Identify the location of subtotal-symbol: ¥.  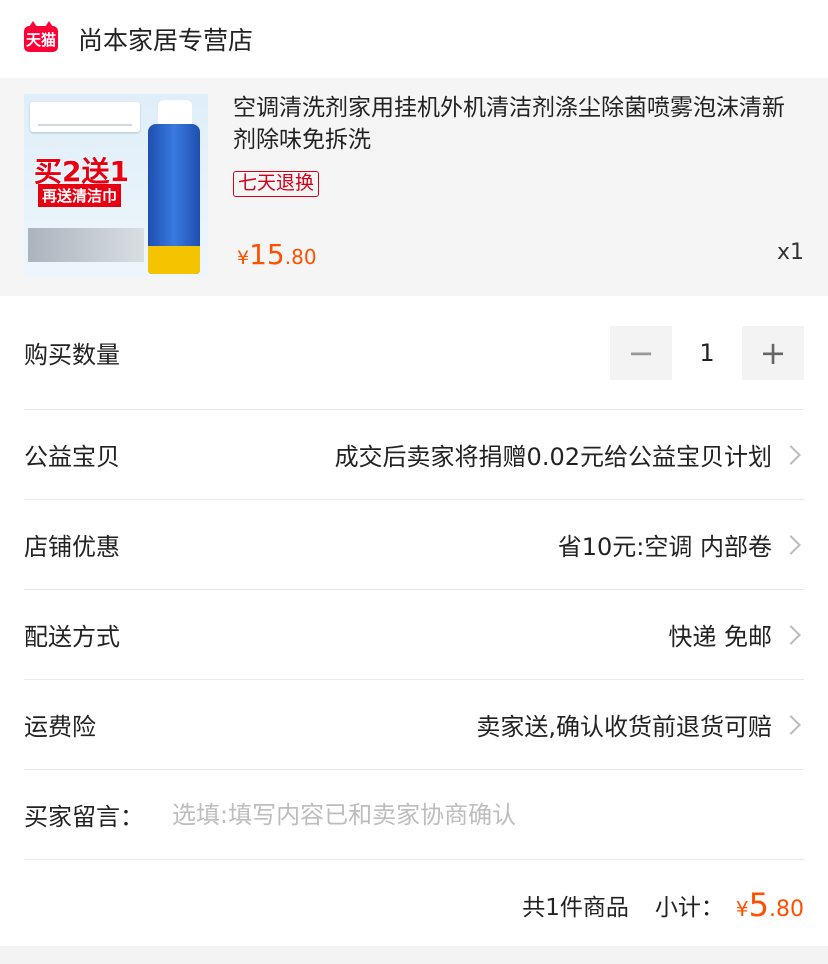
(742, 909).